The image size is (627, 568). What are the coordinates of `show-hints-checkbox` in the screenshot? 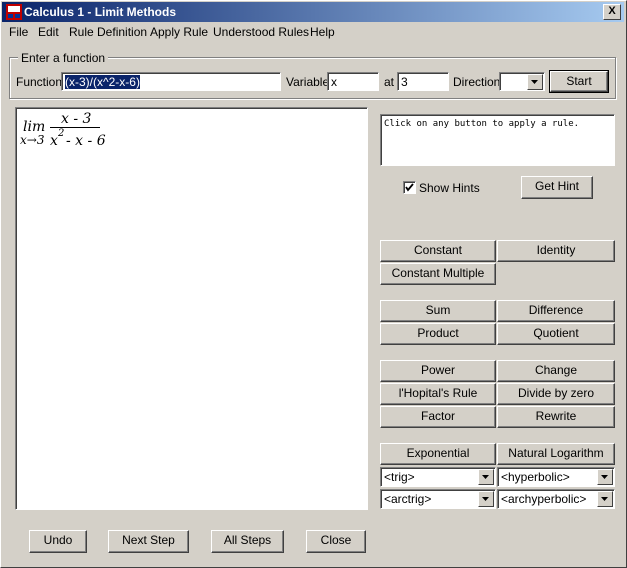 It's located at (409, 187).